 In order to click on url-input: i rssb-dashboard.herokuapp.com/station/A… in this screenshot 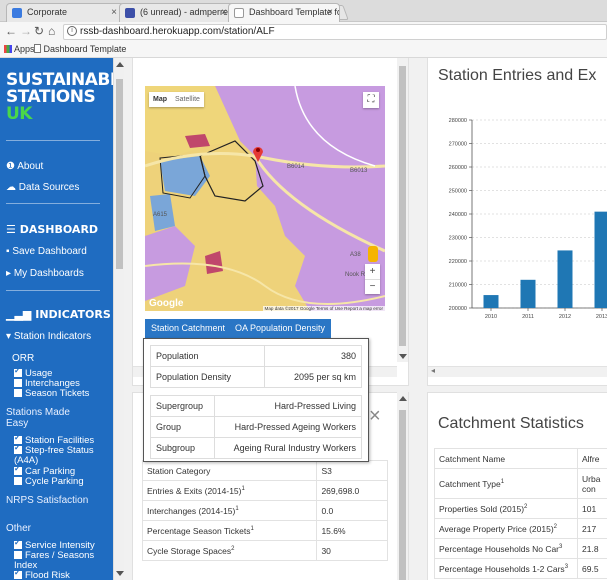, I will do `click(335, 32)`.